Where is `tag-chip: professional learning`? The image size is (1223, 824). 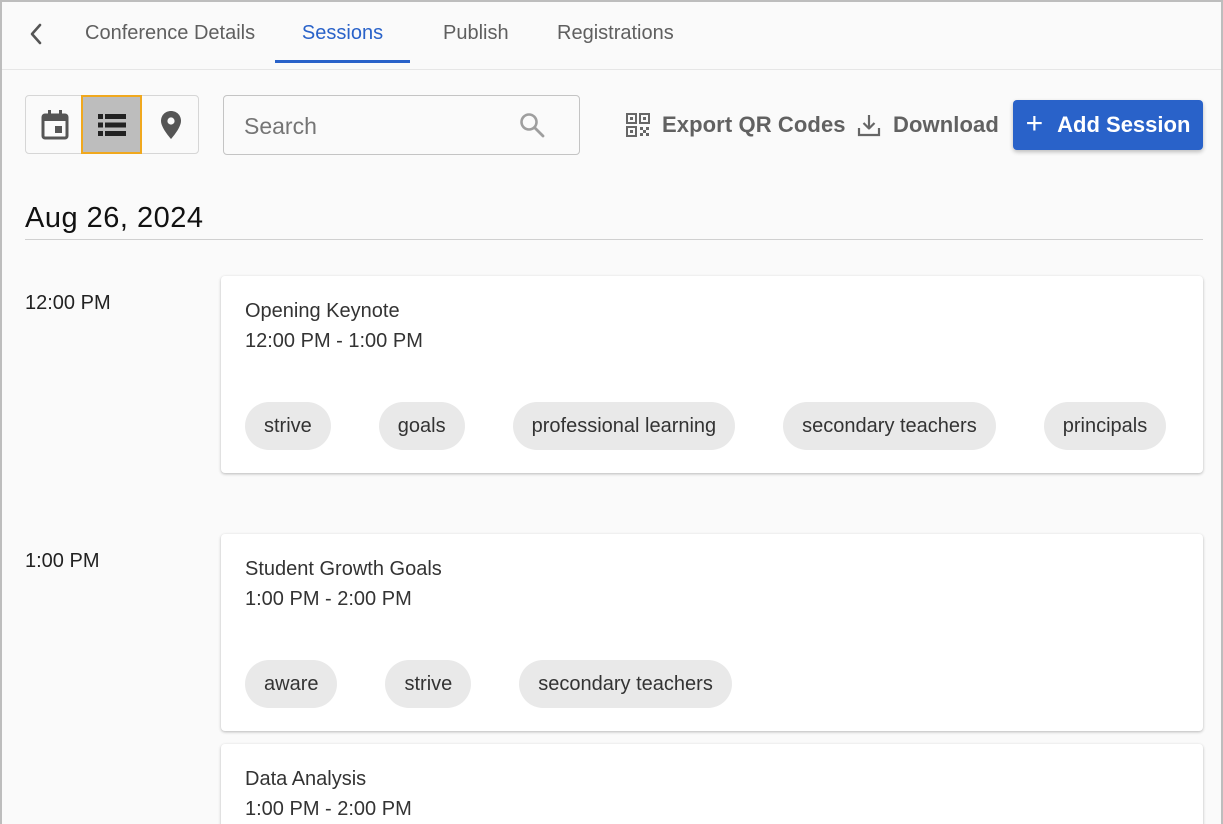
tag-chip: professional learning is located at coordinates (624, 426).